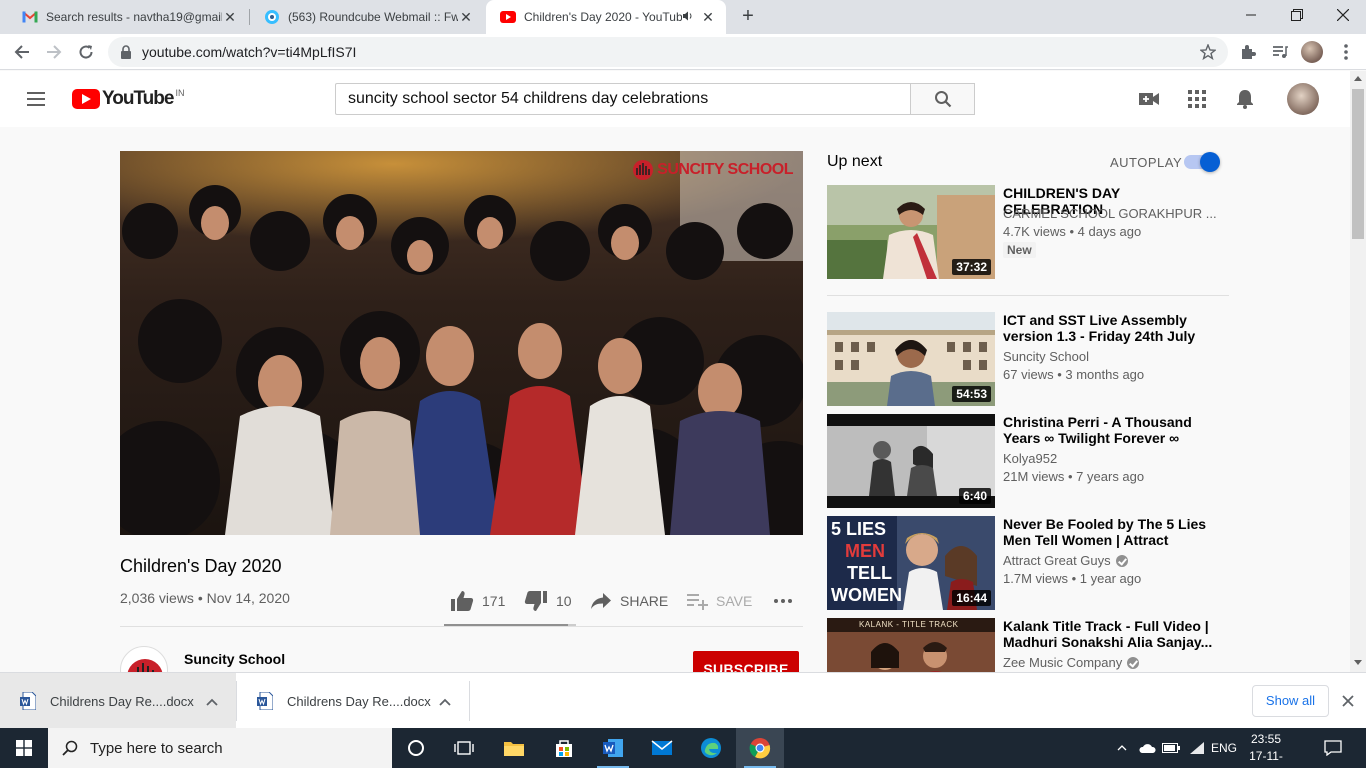 The height and width of the screenshot is (768, 1366). I want to click on tab-roundcube: (563) Roundcube Webmail :: Fwd ✕, so click(367, 17).